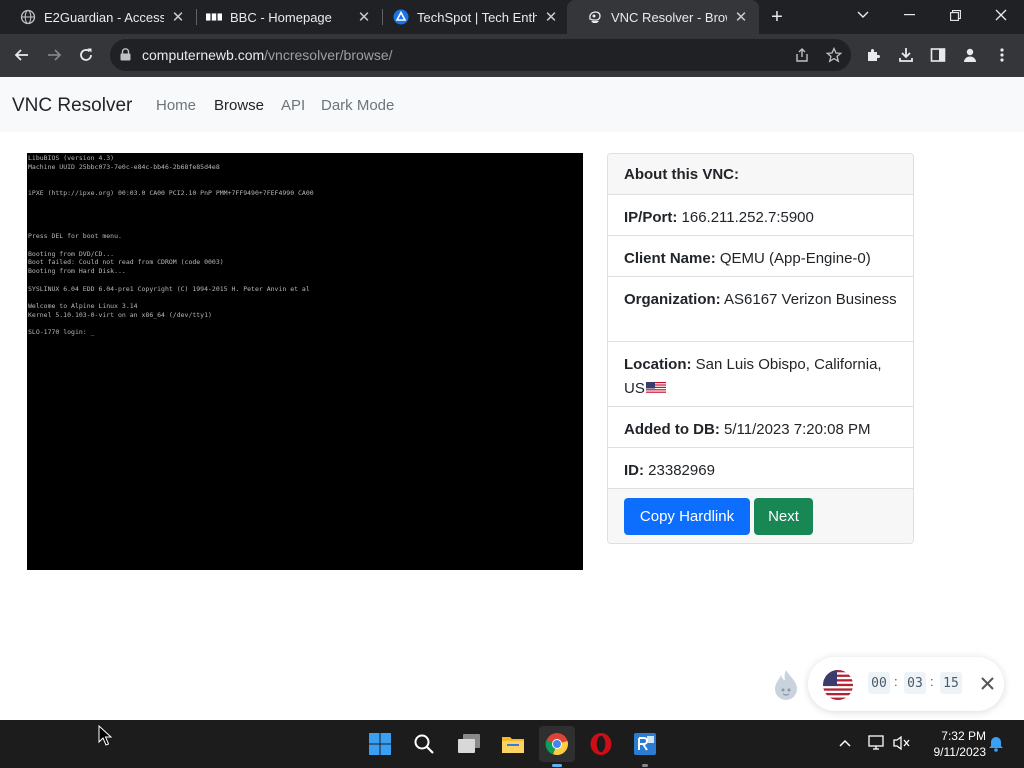  I want to click on nav-link-api: API, so click(293, 105).